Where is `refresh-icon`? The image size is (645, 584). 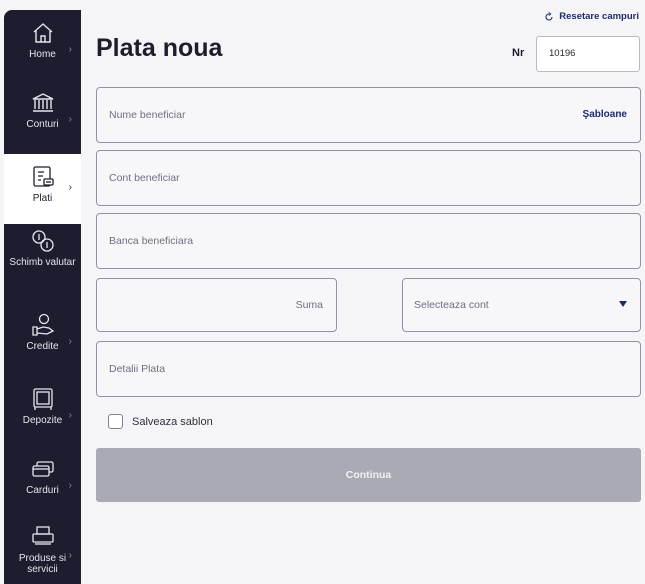 refresh-icon is located at coordinates (549, 16).